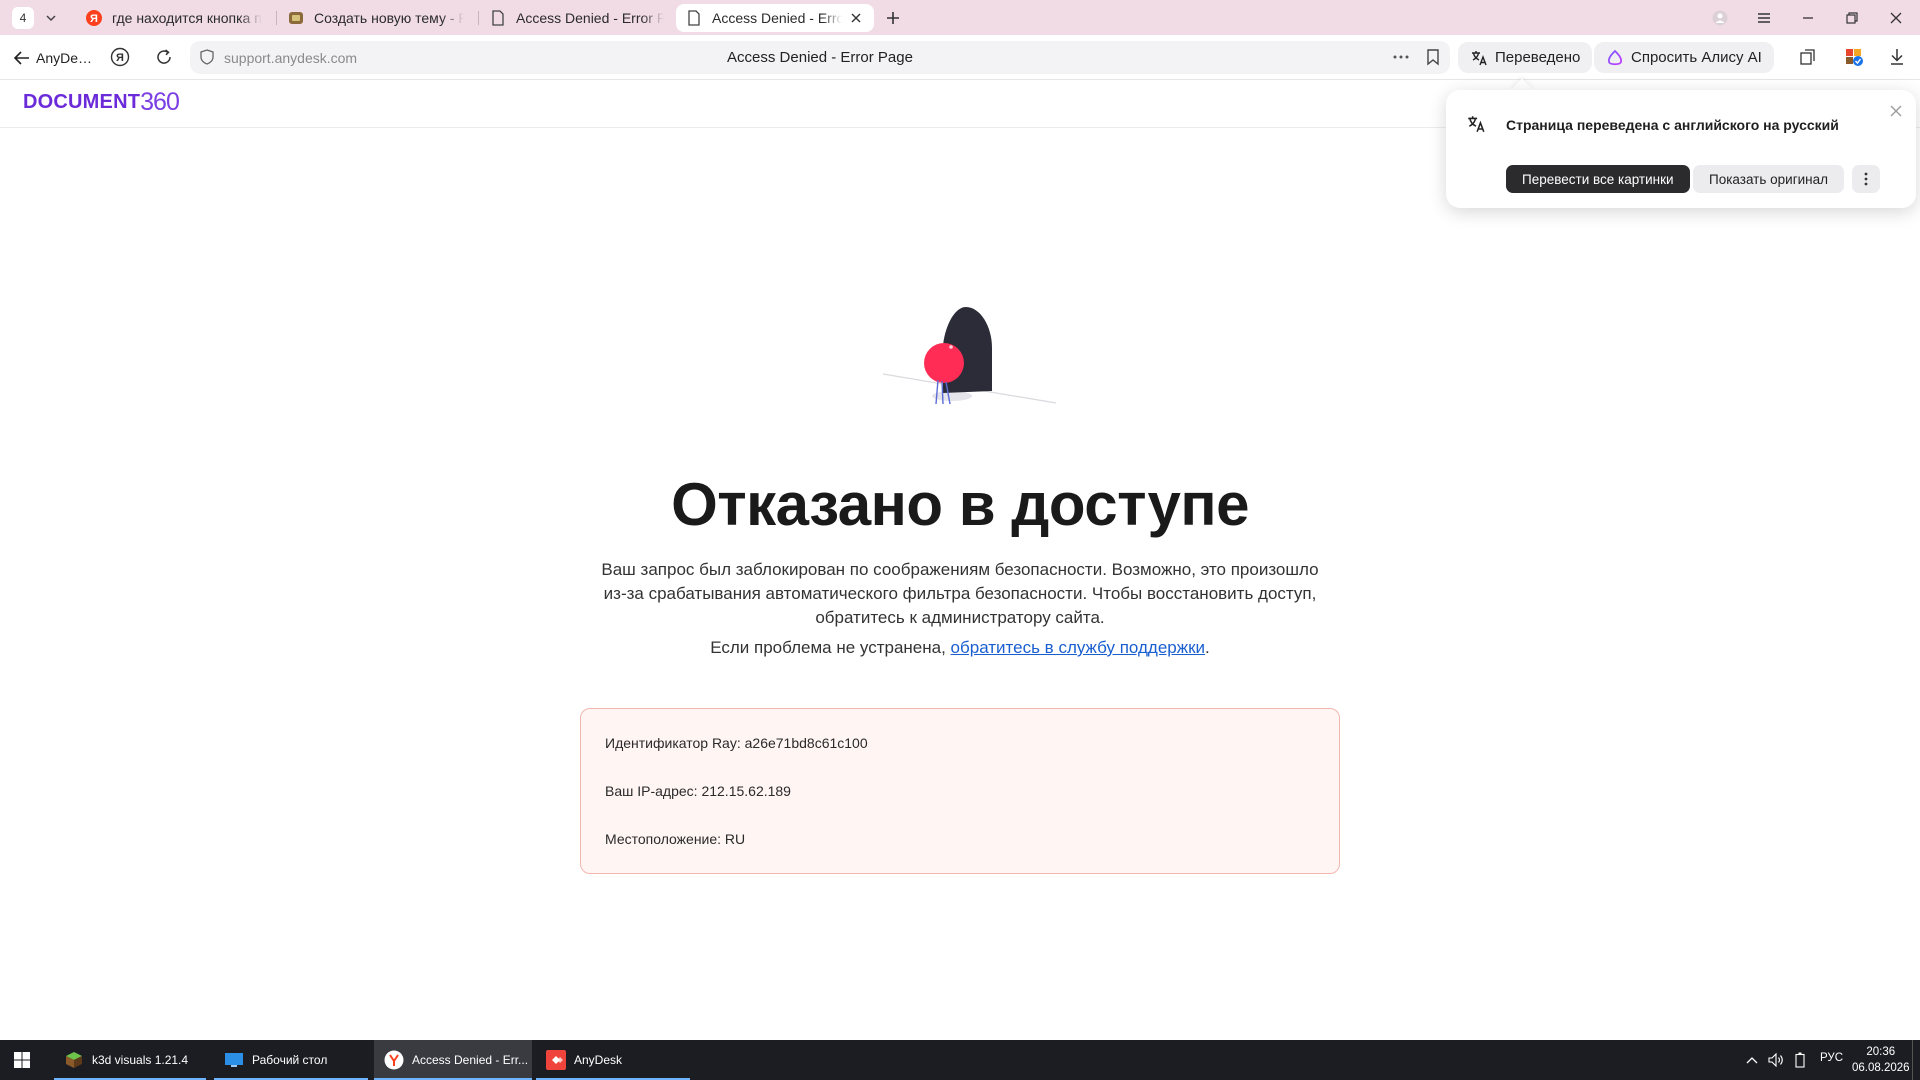 This screenshot has height=1080, width=1920. I want to click on more-vertical-icon, so click(1866, 179).